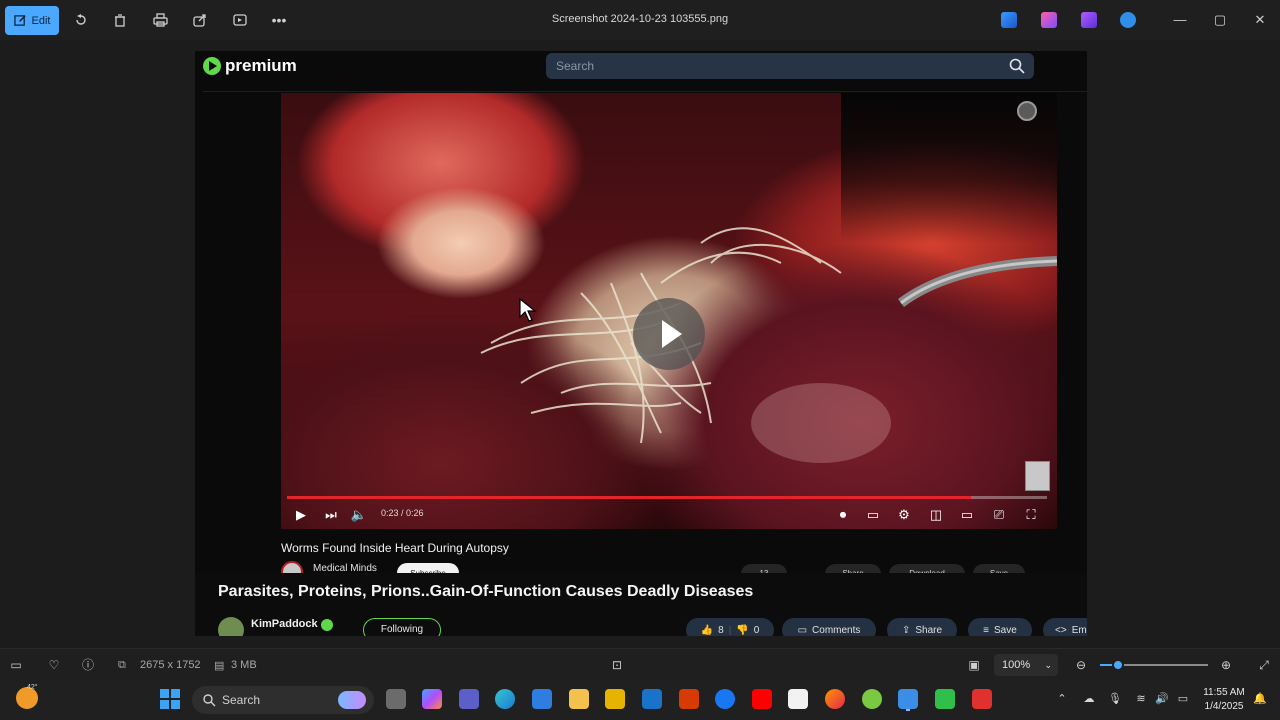 This screenshot has height=720, width=1280. What do you see at coordinates (402, 627) in the screenshot?
I see `following-button: Following` at bounding box center [402, 627].